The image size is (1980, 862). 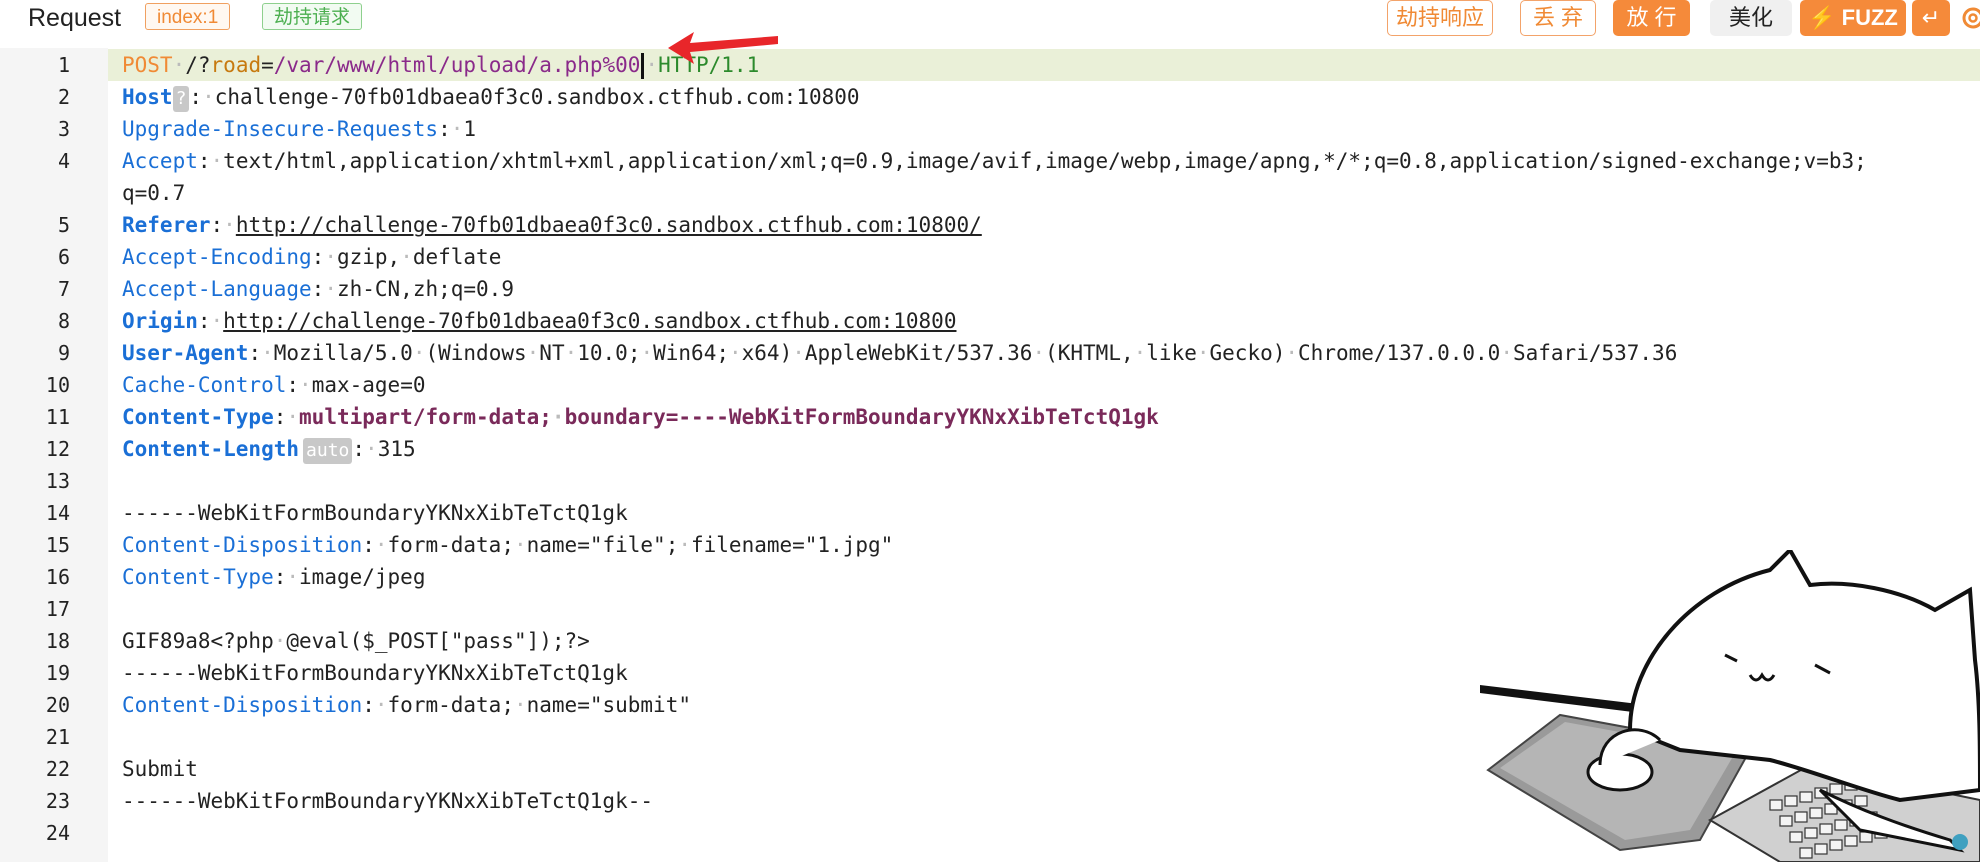 I want to click on line-number: 14, so click(x=57, y=513).